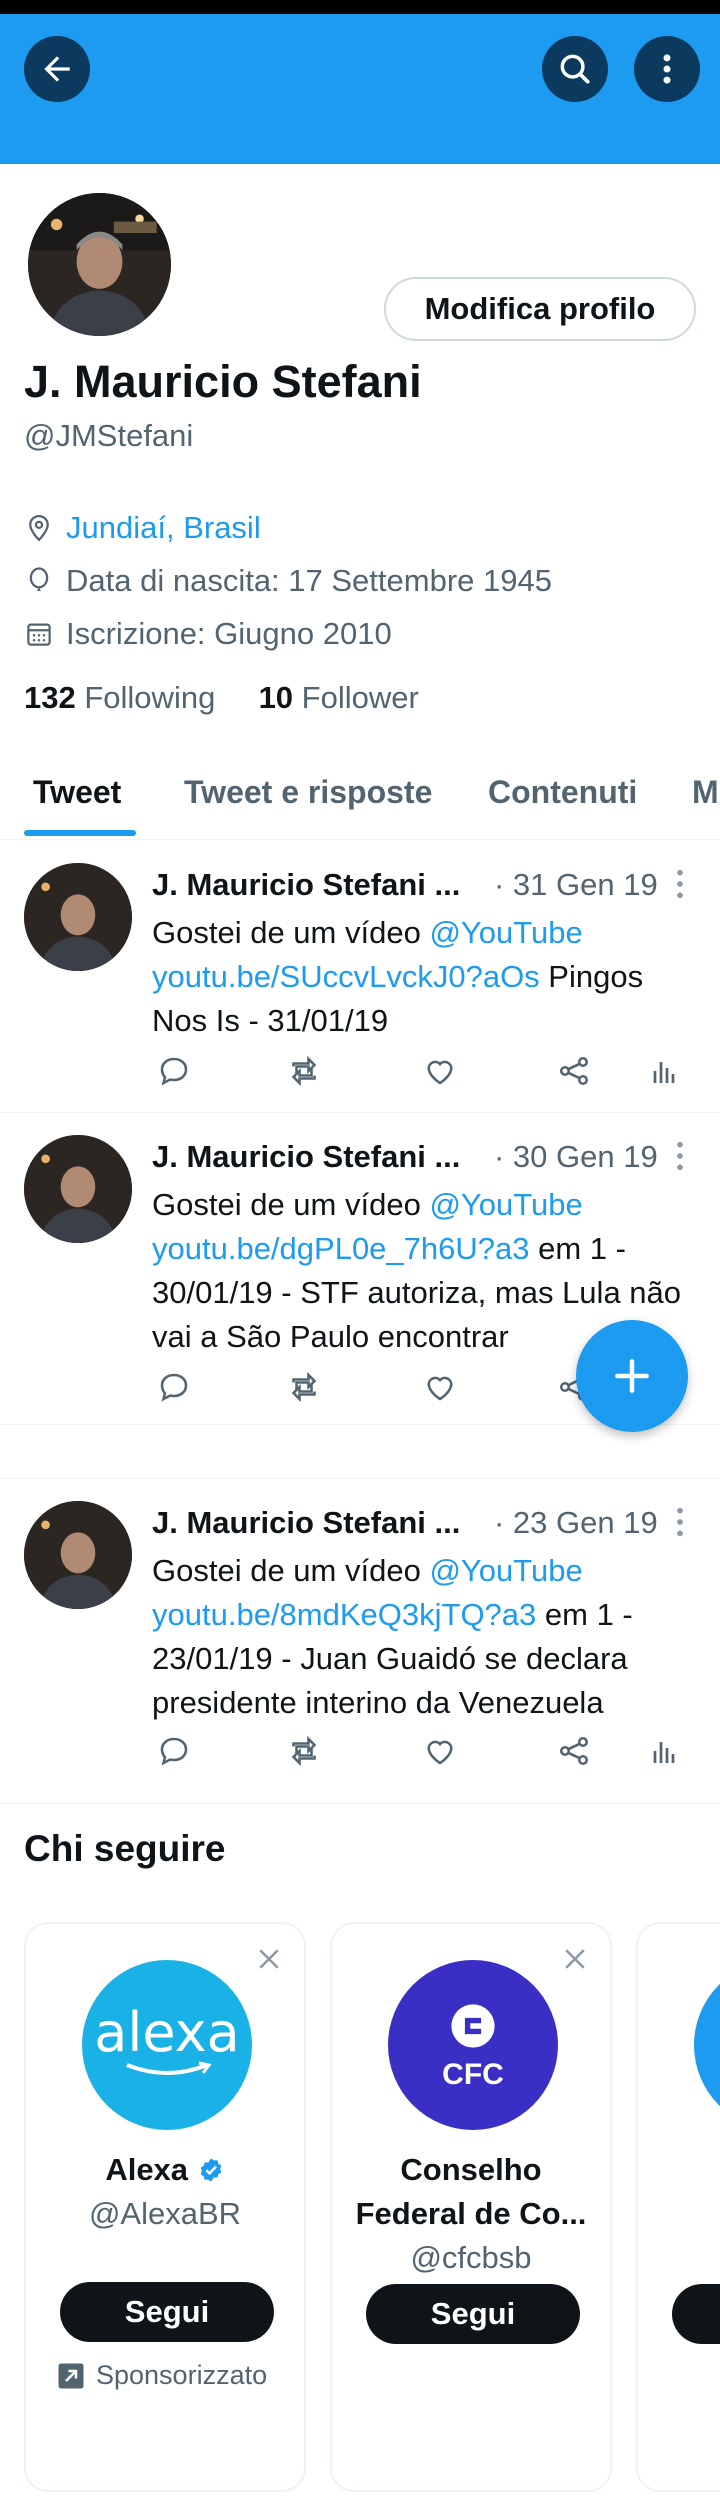 Image resolution: width=720 pixels, height=2520 pixels. I want to click on follow-button, so click(696, 2314).